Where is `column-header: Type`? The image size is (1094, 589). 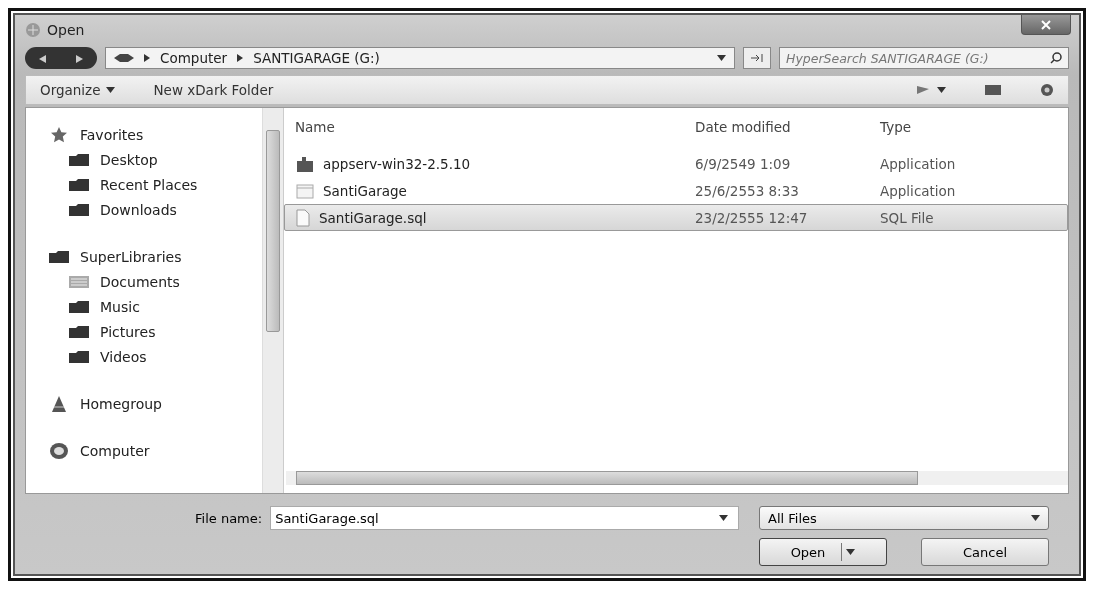 column-header: Type is located at coordinates (973, 127).